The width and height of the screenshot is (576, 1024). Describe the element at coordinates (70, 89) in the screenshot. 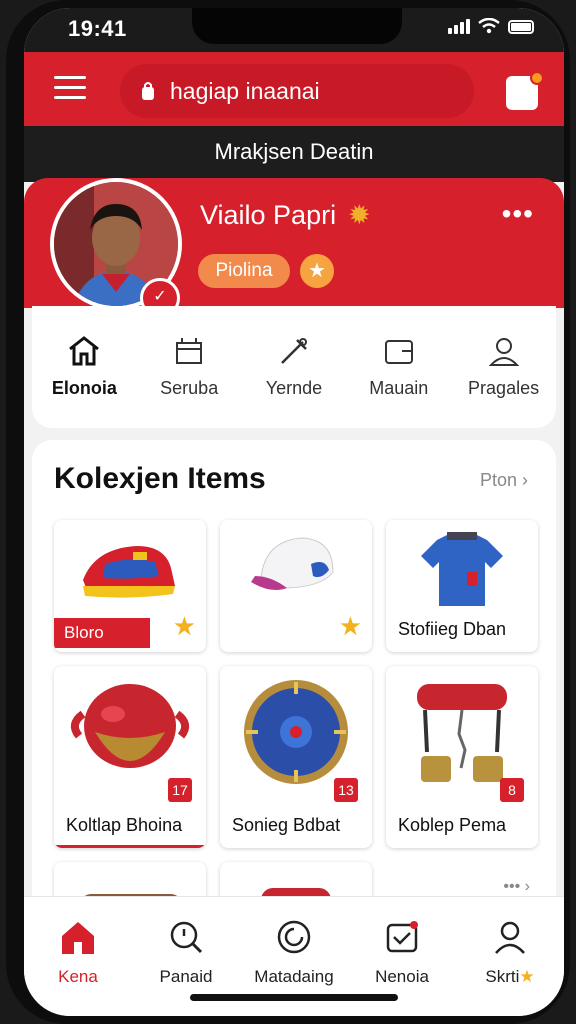

I see `menu-icon` at that location.